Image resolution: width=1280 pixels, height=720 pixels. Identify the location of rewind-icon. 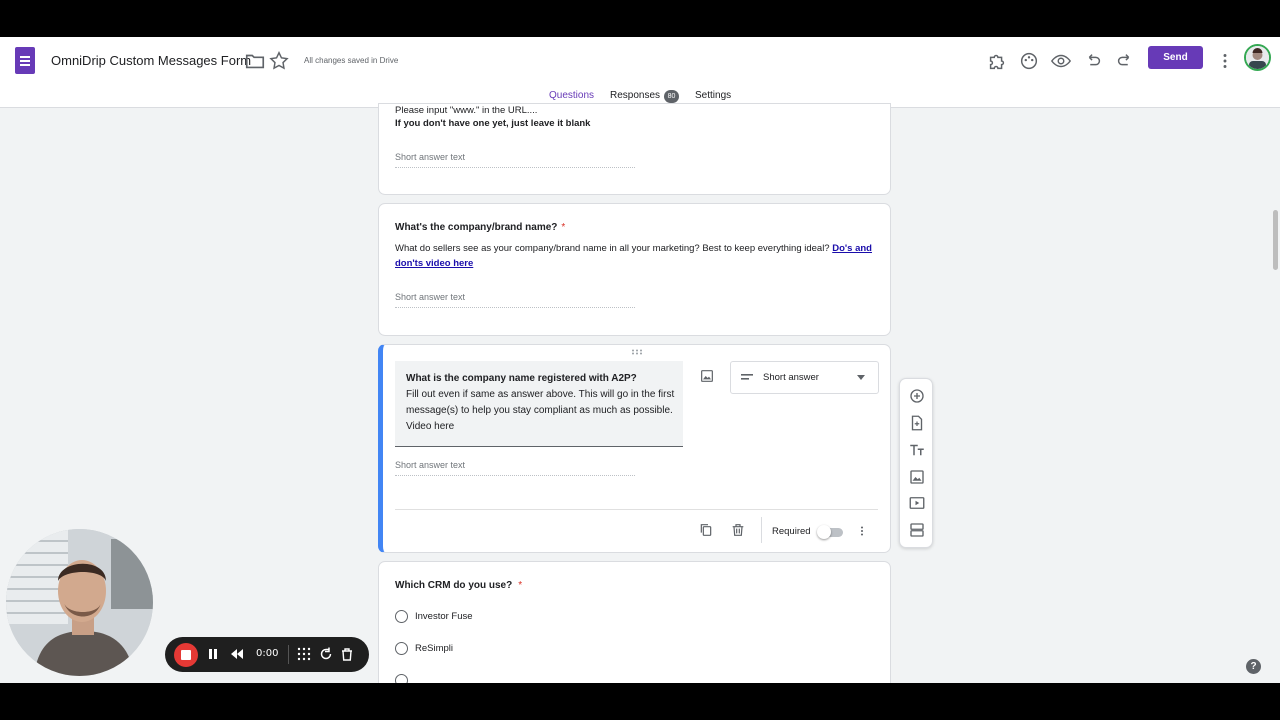
(237, 654).